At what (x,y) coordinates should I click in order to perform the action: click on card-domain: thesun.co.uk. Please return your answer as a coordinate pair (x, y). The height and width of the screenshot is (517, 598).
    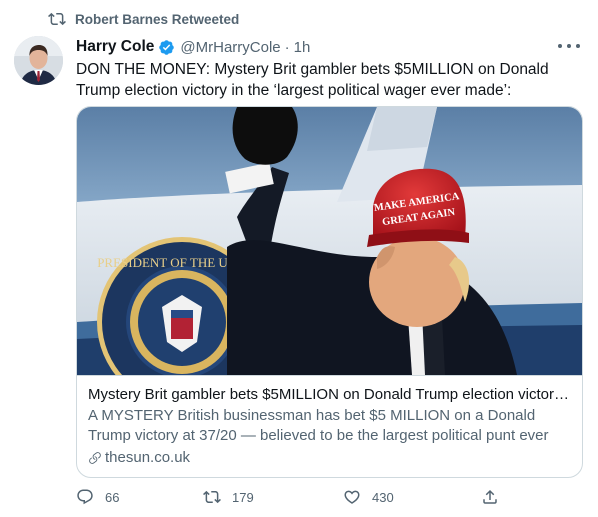
    Looking at the image, I should click on (329, 458).